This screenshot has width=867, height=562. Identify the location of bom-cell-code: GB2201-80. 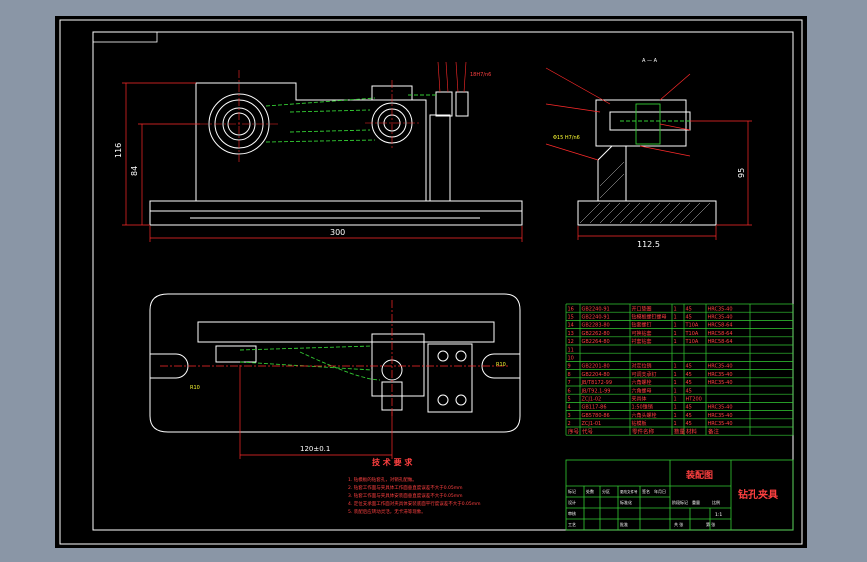
(596, 367).